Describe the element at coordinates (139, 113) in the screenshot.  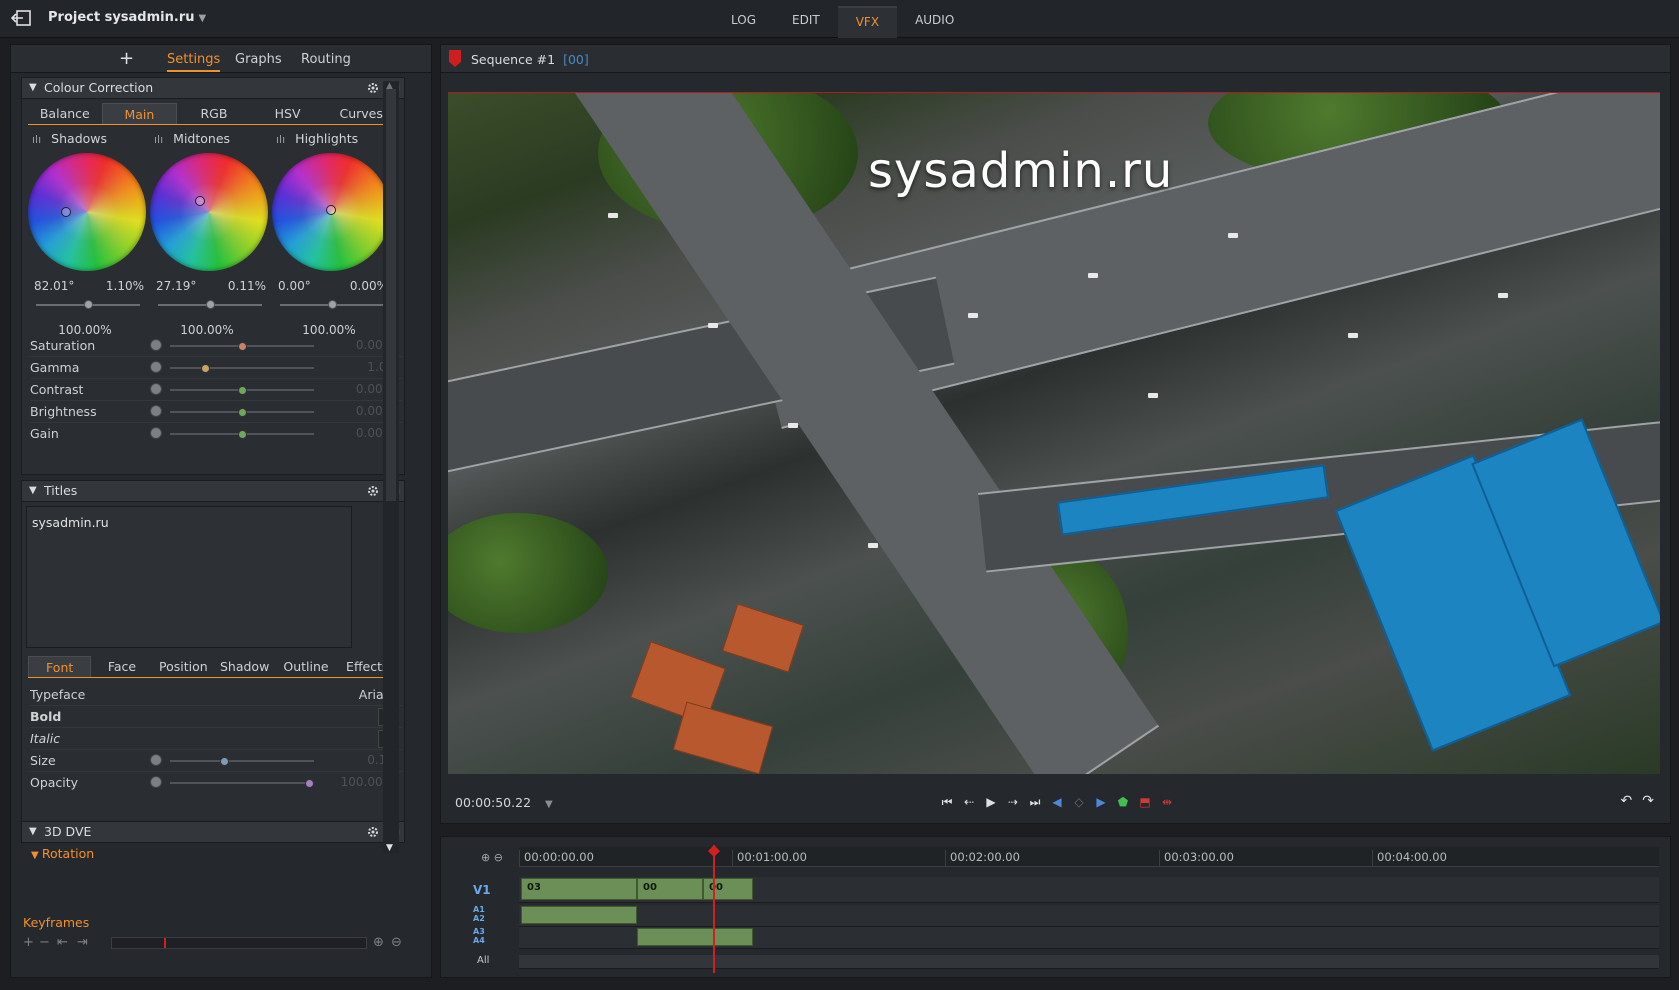
I see `tab-main: Main` at that location.